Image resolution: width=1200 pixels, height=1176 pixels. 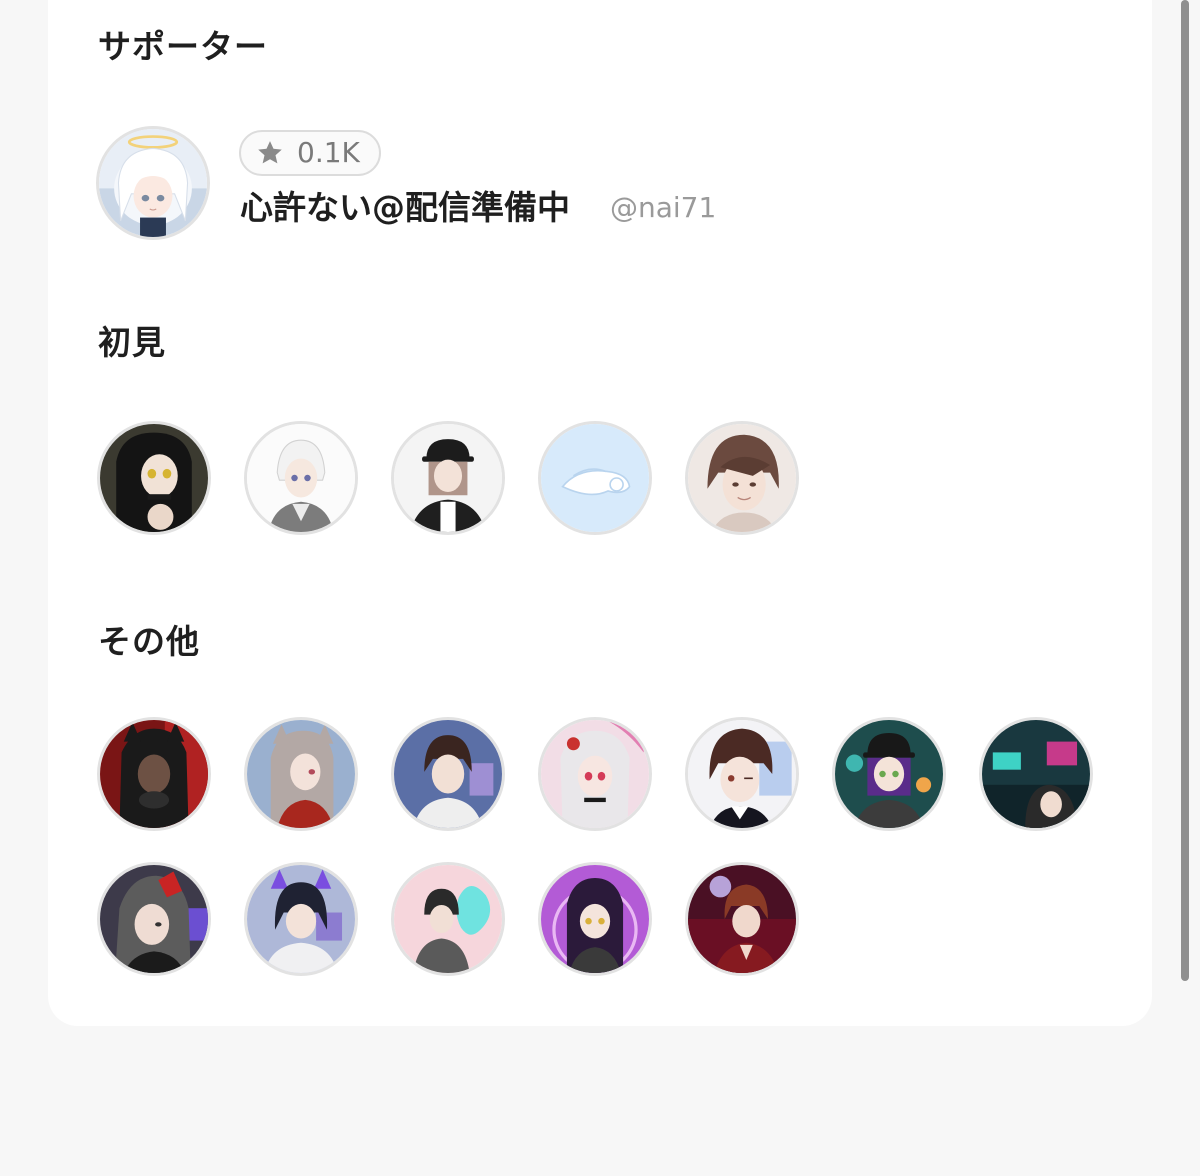 What do you see at coordinates (183, 46) in the screenshot?
I see `section-title-supporter: サポーター` at bounding box center [183, 46].